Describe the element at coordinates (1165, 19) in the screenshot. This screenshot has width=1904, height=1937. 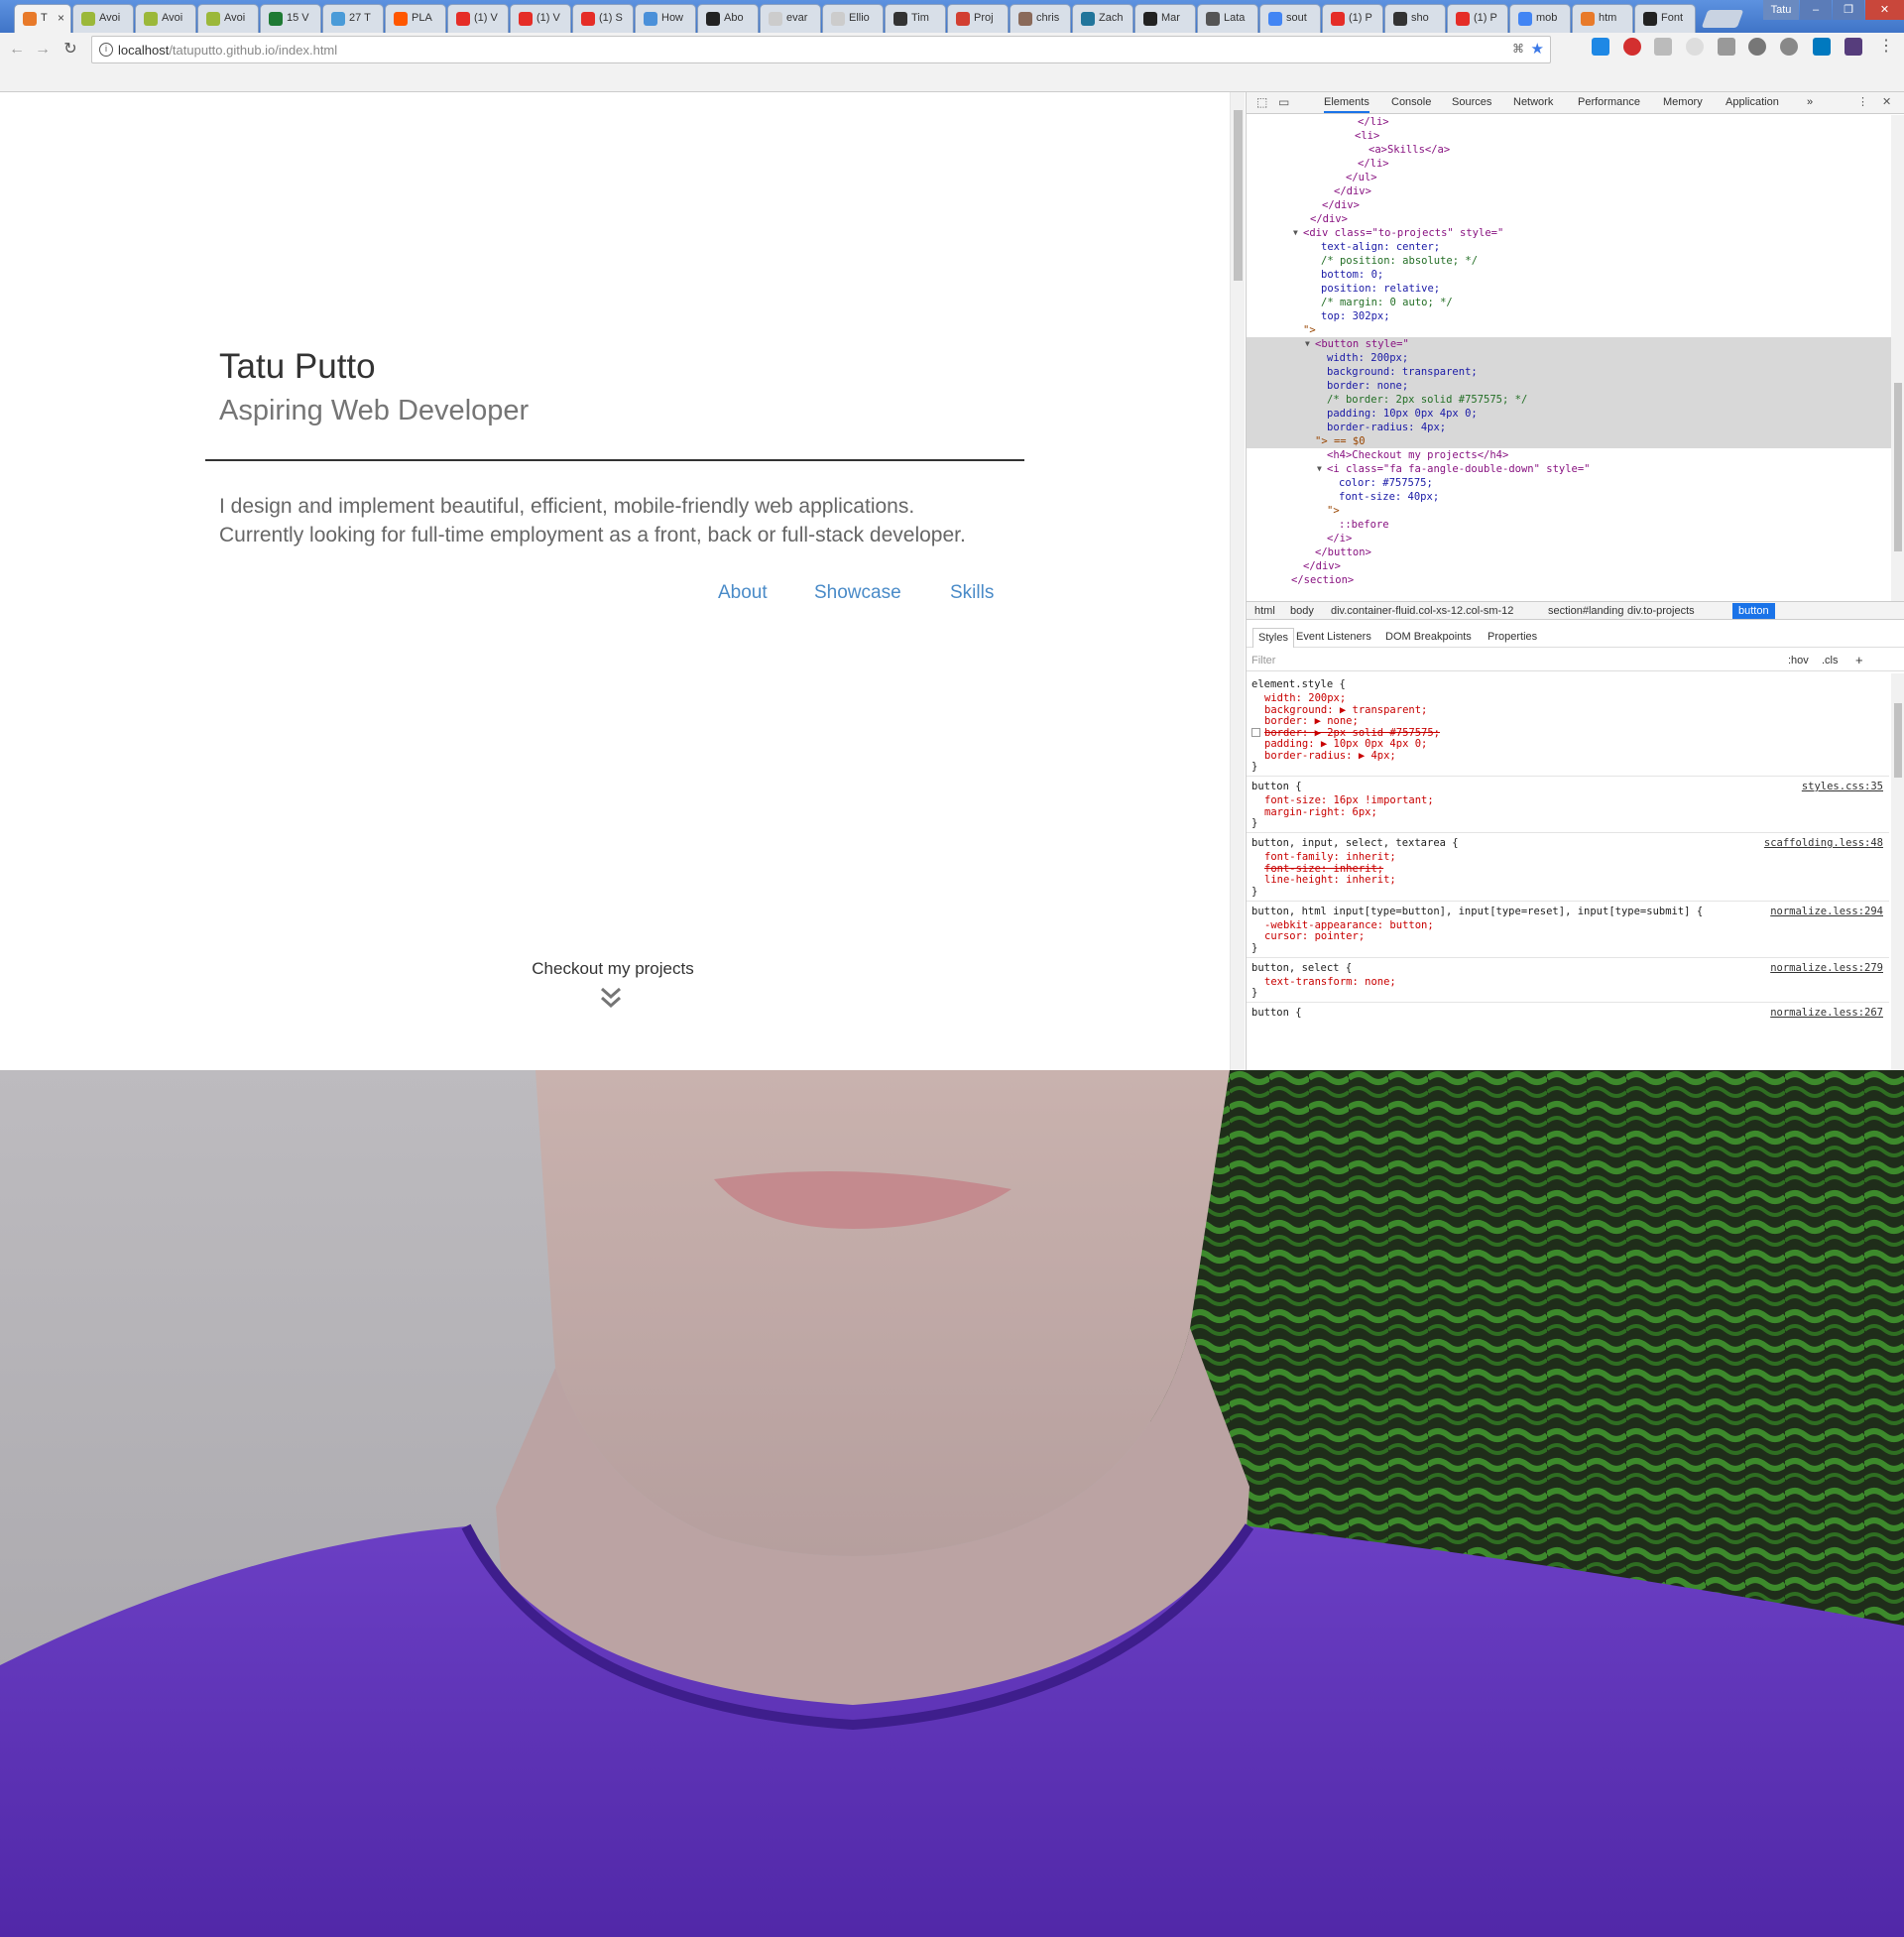
I see `browser-tab: Mar` at that location.